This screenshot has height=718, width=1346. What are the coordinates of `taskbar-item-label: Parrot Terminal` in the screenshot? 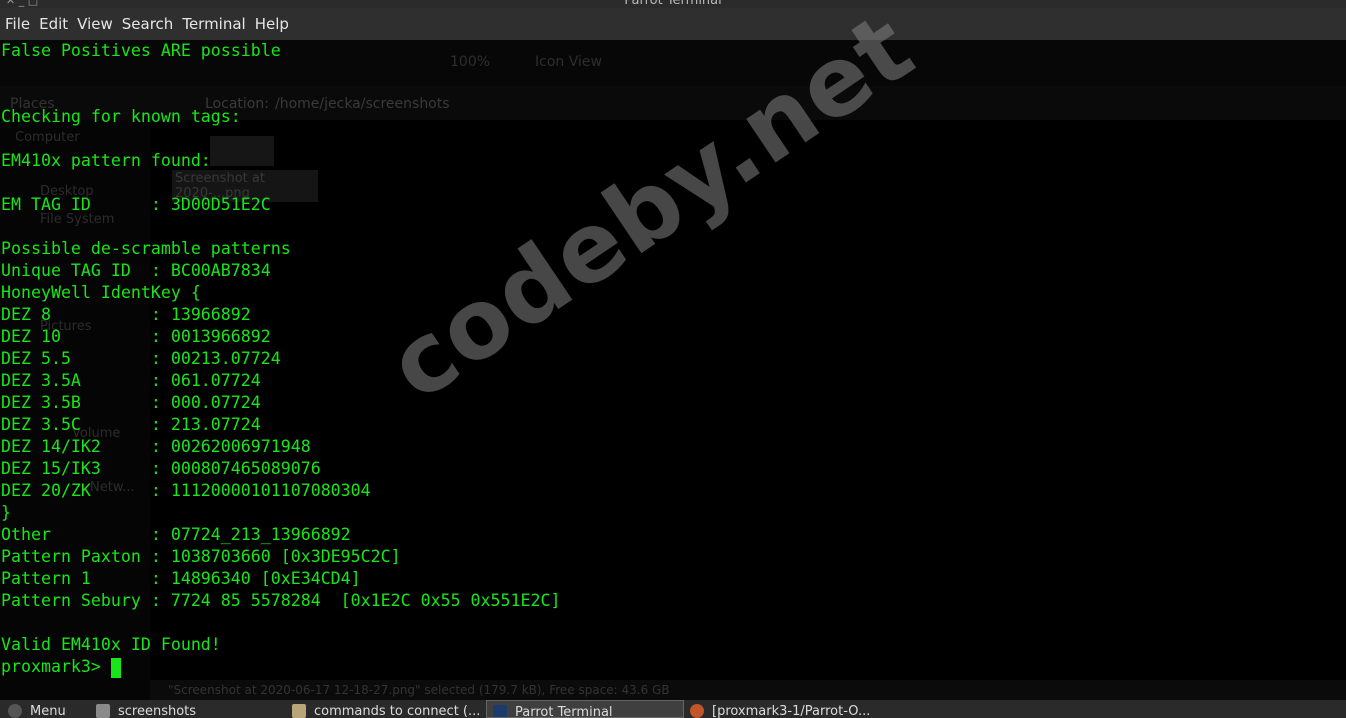 It's located at (564, 711).